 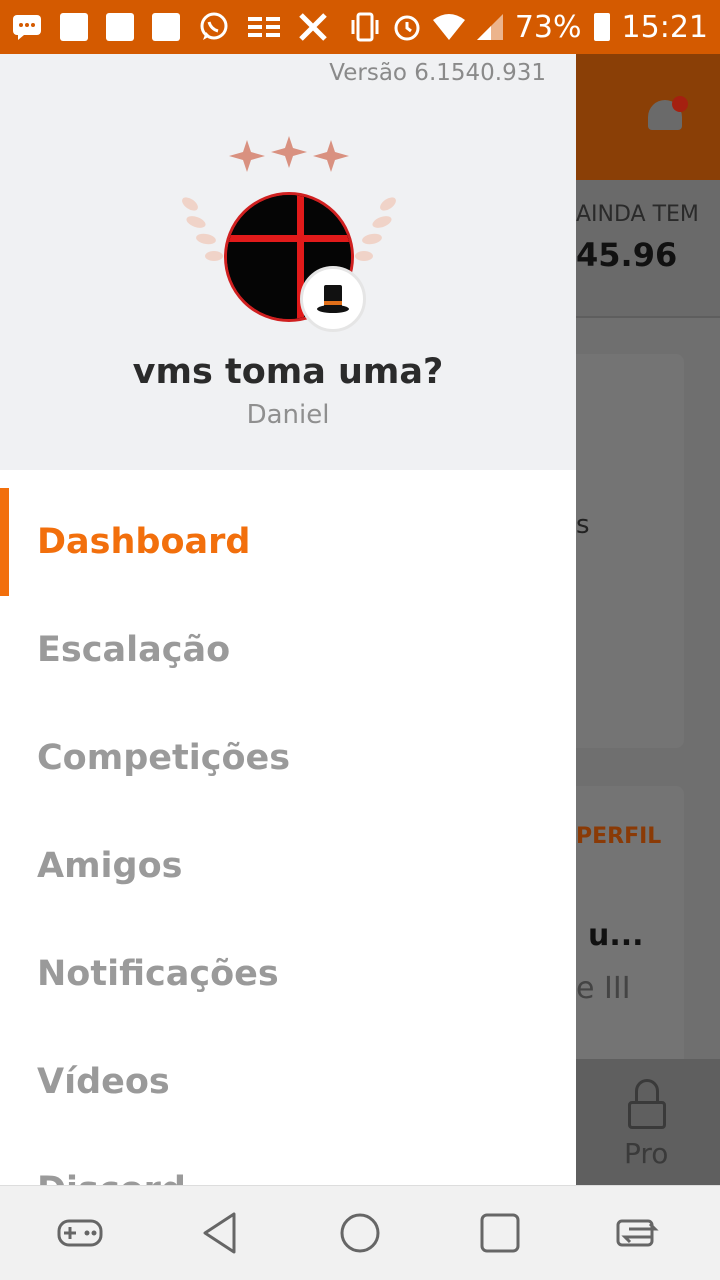 What do you see at coordinates (646, 1153) in the screenshot?
I see `tab-pro-label: Pro` at bounding box center [646, 1153].